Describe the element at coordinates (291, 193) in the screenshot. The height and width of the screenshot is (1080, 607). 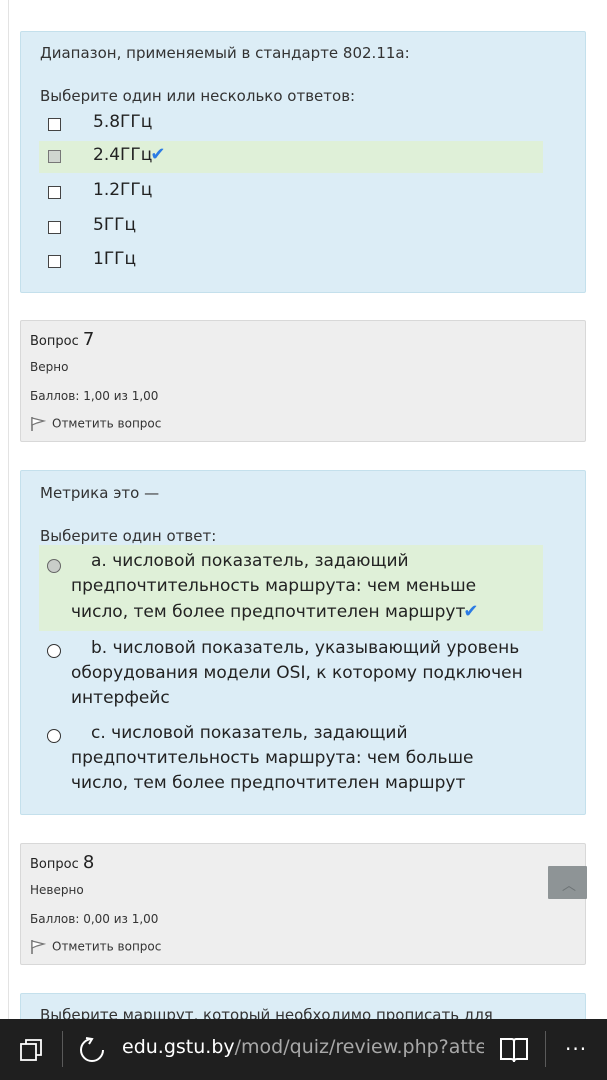
I see `answer-option: 1.2ГГц` at that location.